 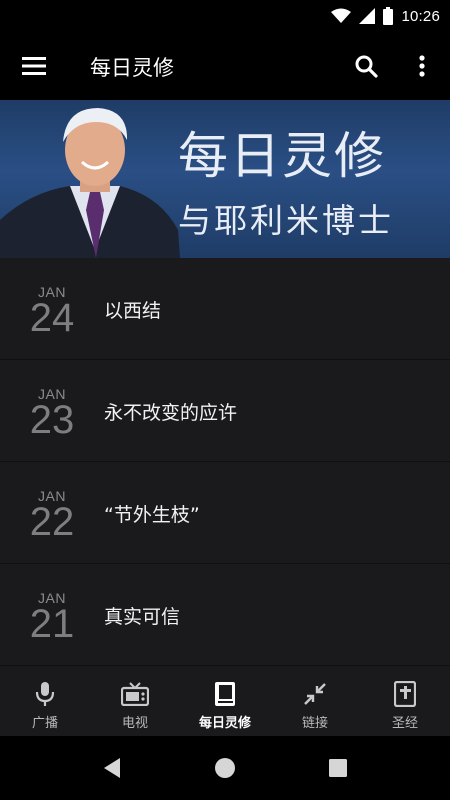 I want to click on tab-bible: 圣经, so click(x=405, y=702).